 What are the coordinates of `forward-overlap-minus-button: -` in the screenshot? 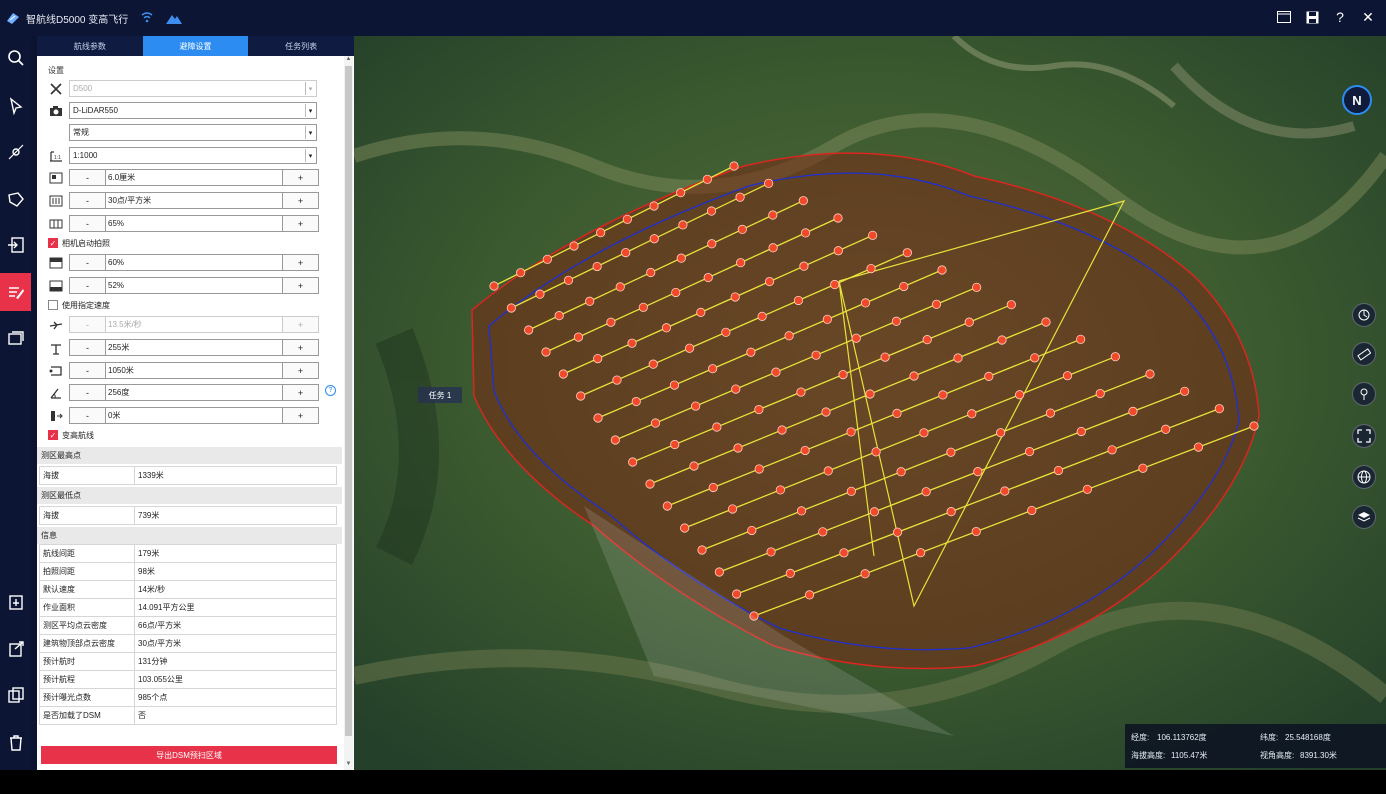 It's located at (87, 262).